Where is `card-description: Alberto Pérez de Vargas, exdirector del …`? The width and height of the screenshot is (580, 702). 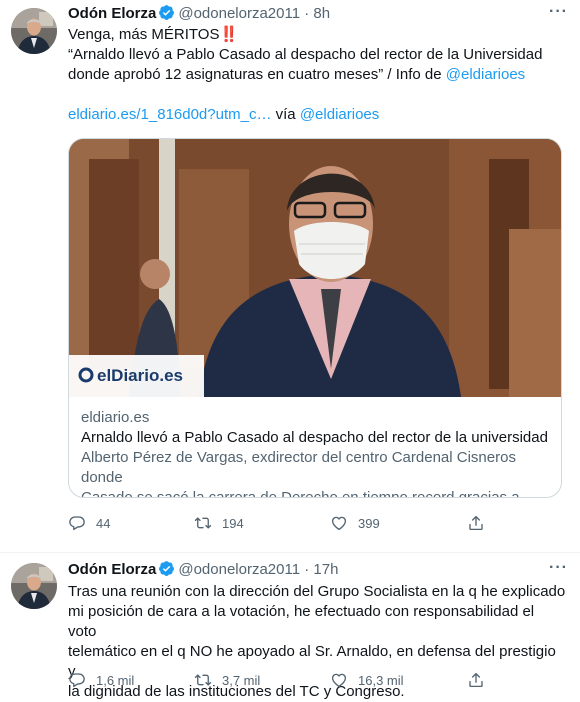 card-description: Alberto Pérez de Vargas, exdirector del … is located at coordinates (298, 467).